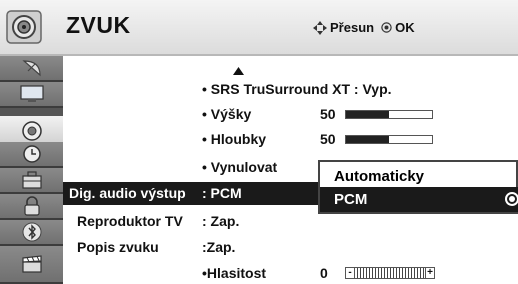 The height and width of the screenshot is (284, 518). I want to click on option-automatic: Automaticky, so click(419, 176).